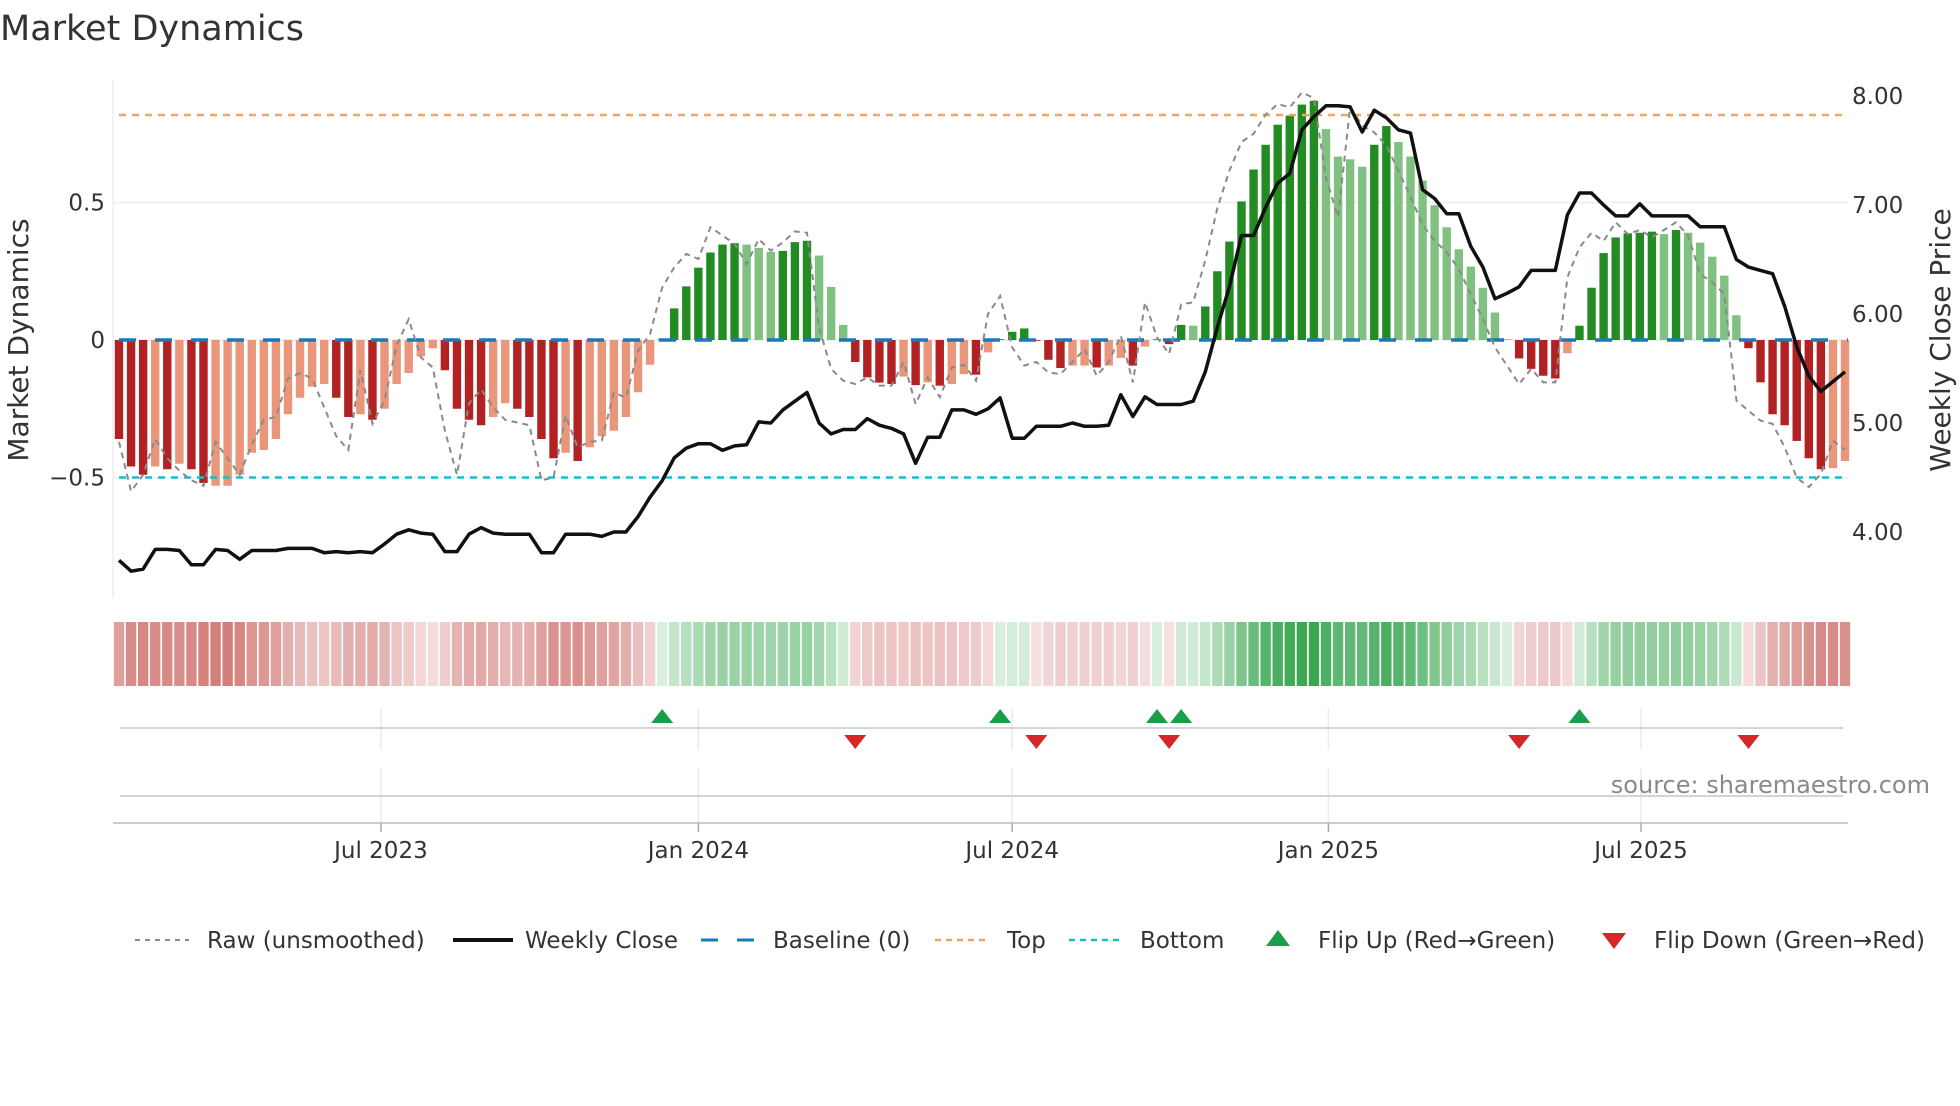 This screenshot has width=1960, height=1106. Describe the element at coordinates (1940, 339) in the screenshot. I see `right-axis-title: Weekly Close Price` at that location.